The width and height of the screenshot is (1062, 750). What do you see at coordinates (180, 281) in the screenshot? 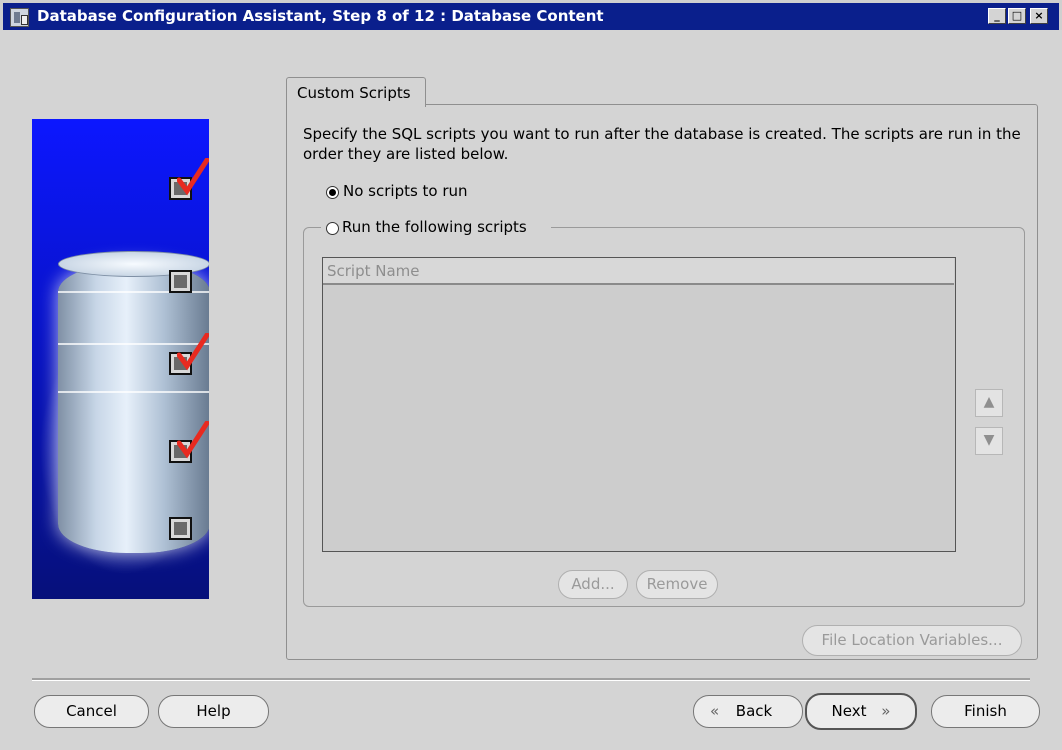
I see `step-2-checkbox` at bounding box center [180, 281].